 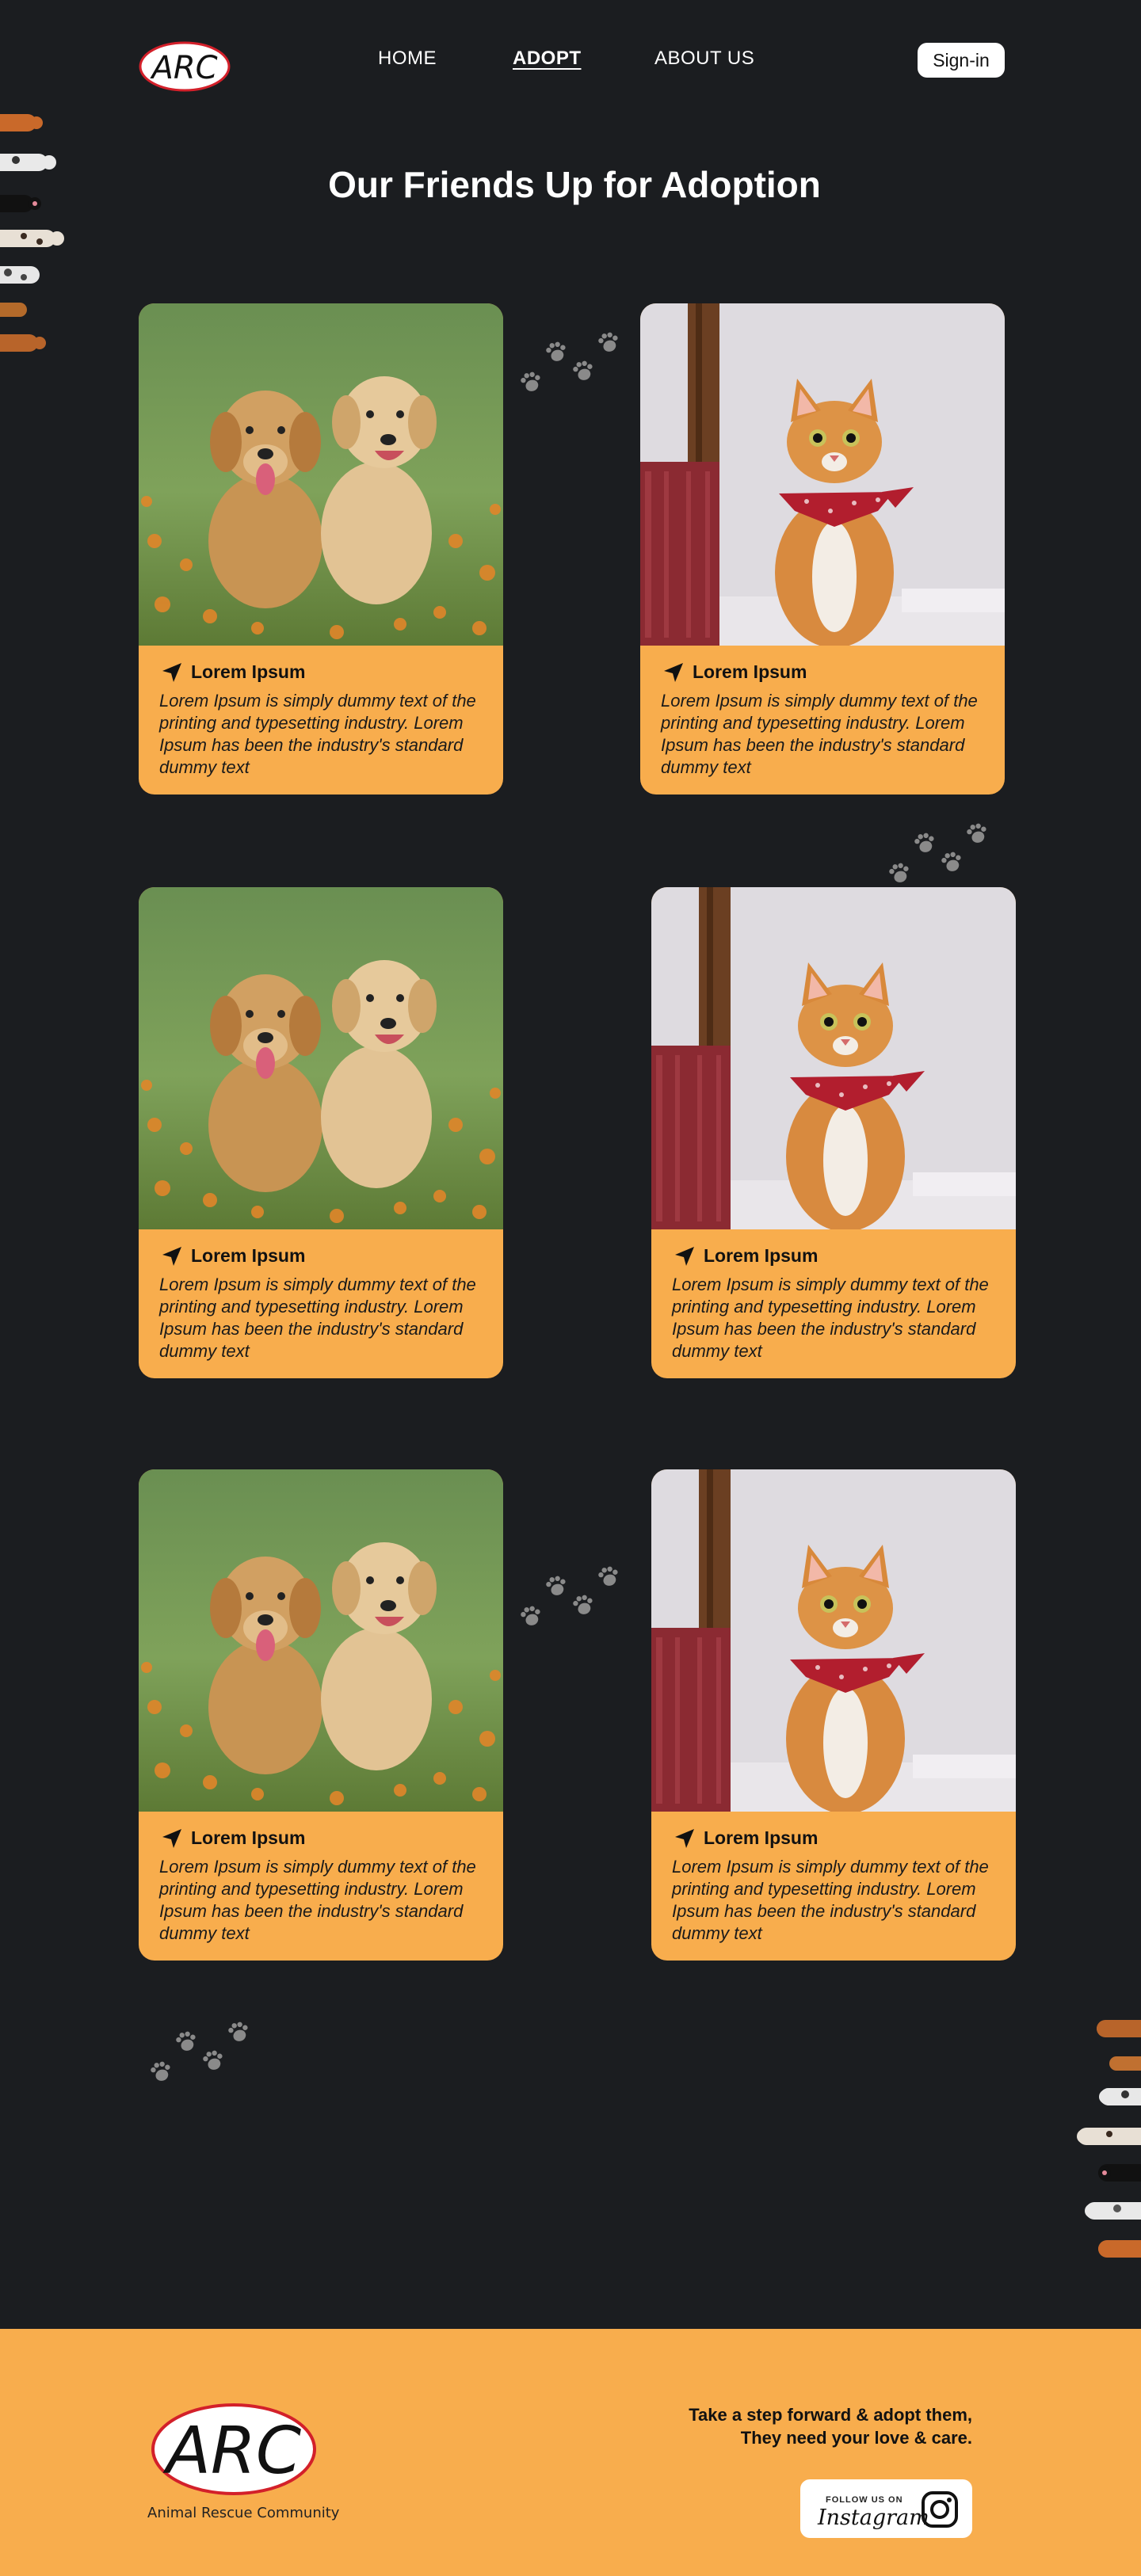 What do you see at coordinates (574, 185) in the screenshot?
I see `page-title: Our Friends Up for Adoption` at bounding box center [574, 185].